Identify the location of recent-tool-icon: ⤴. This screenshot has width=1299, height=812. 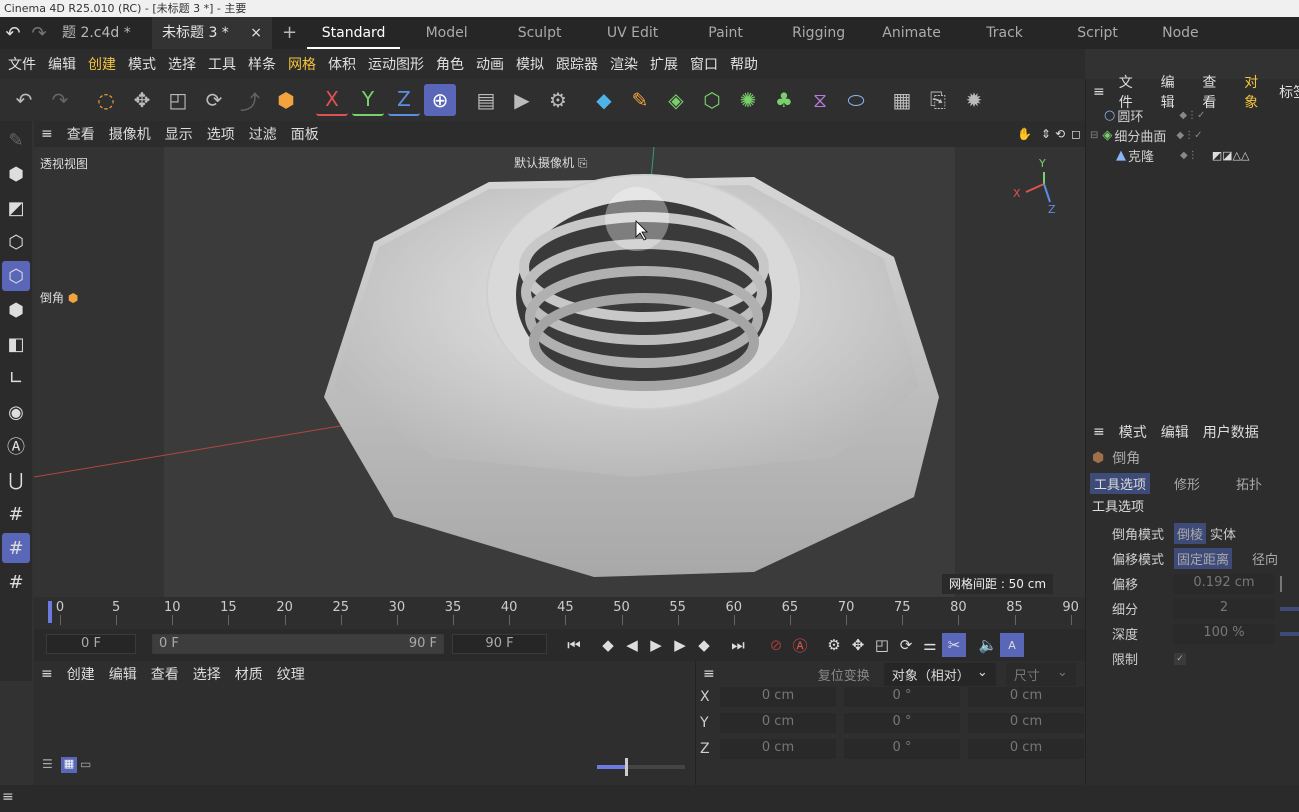
(250, 100).